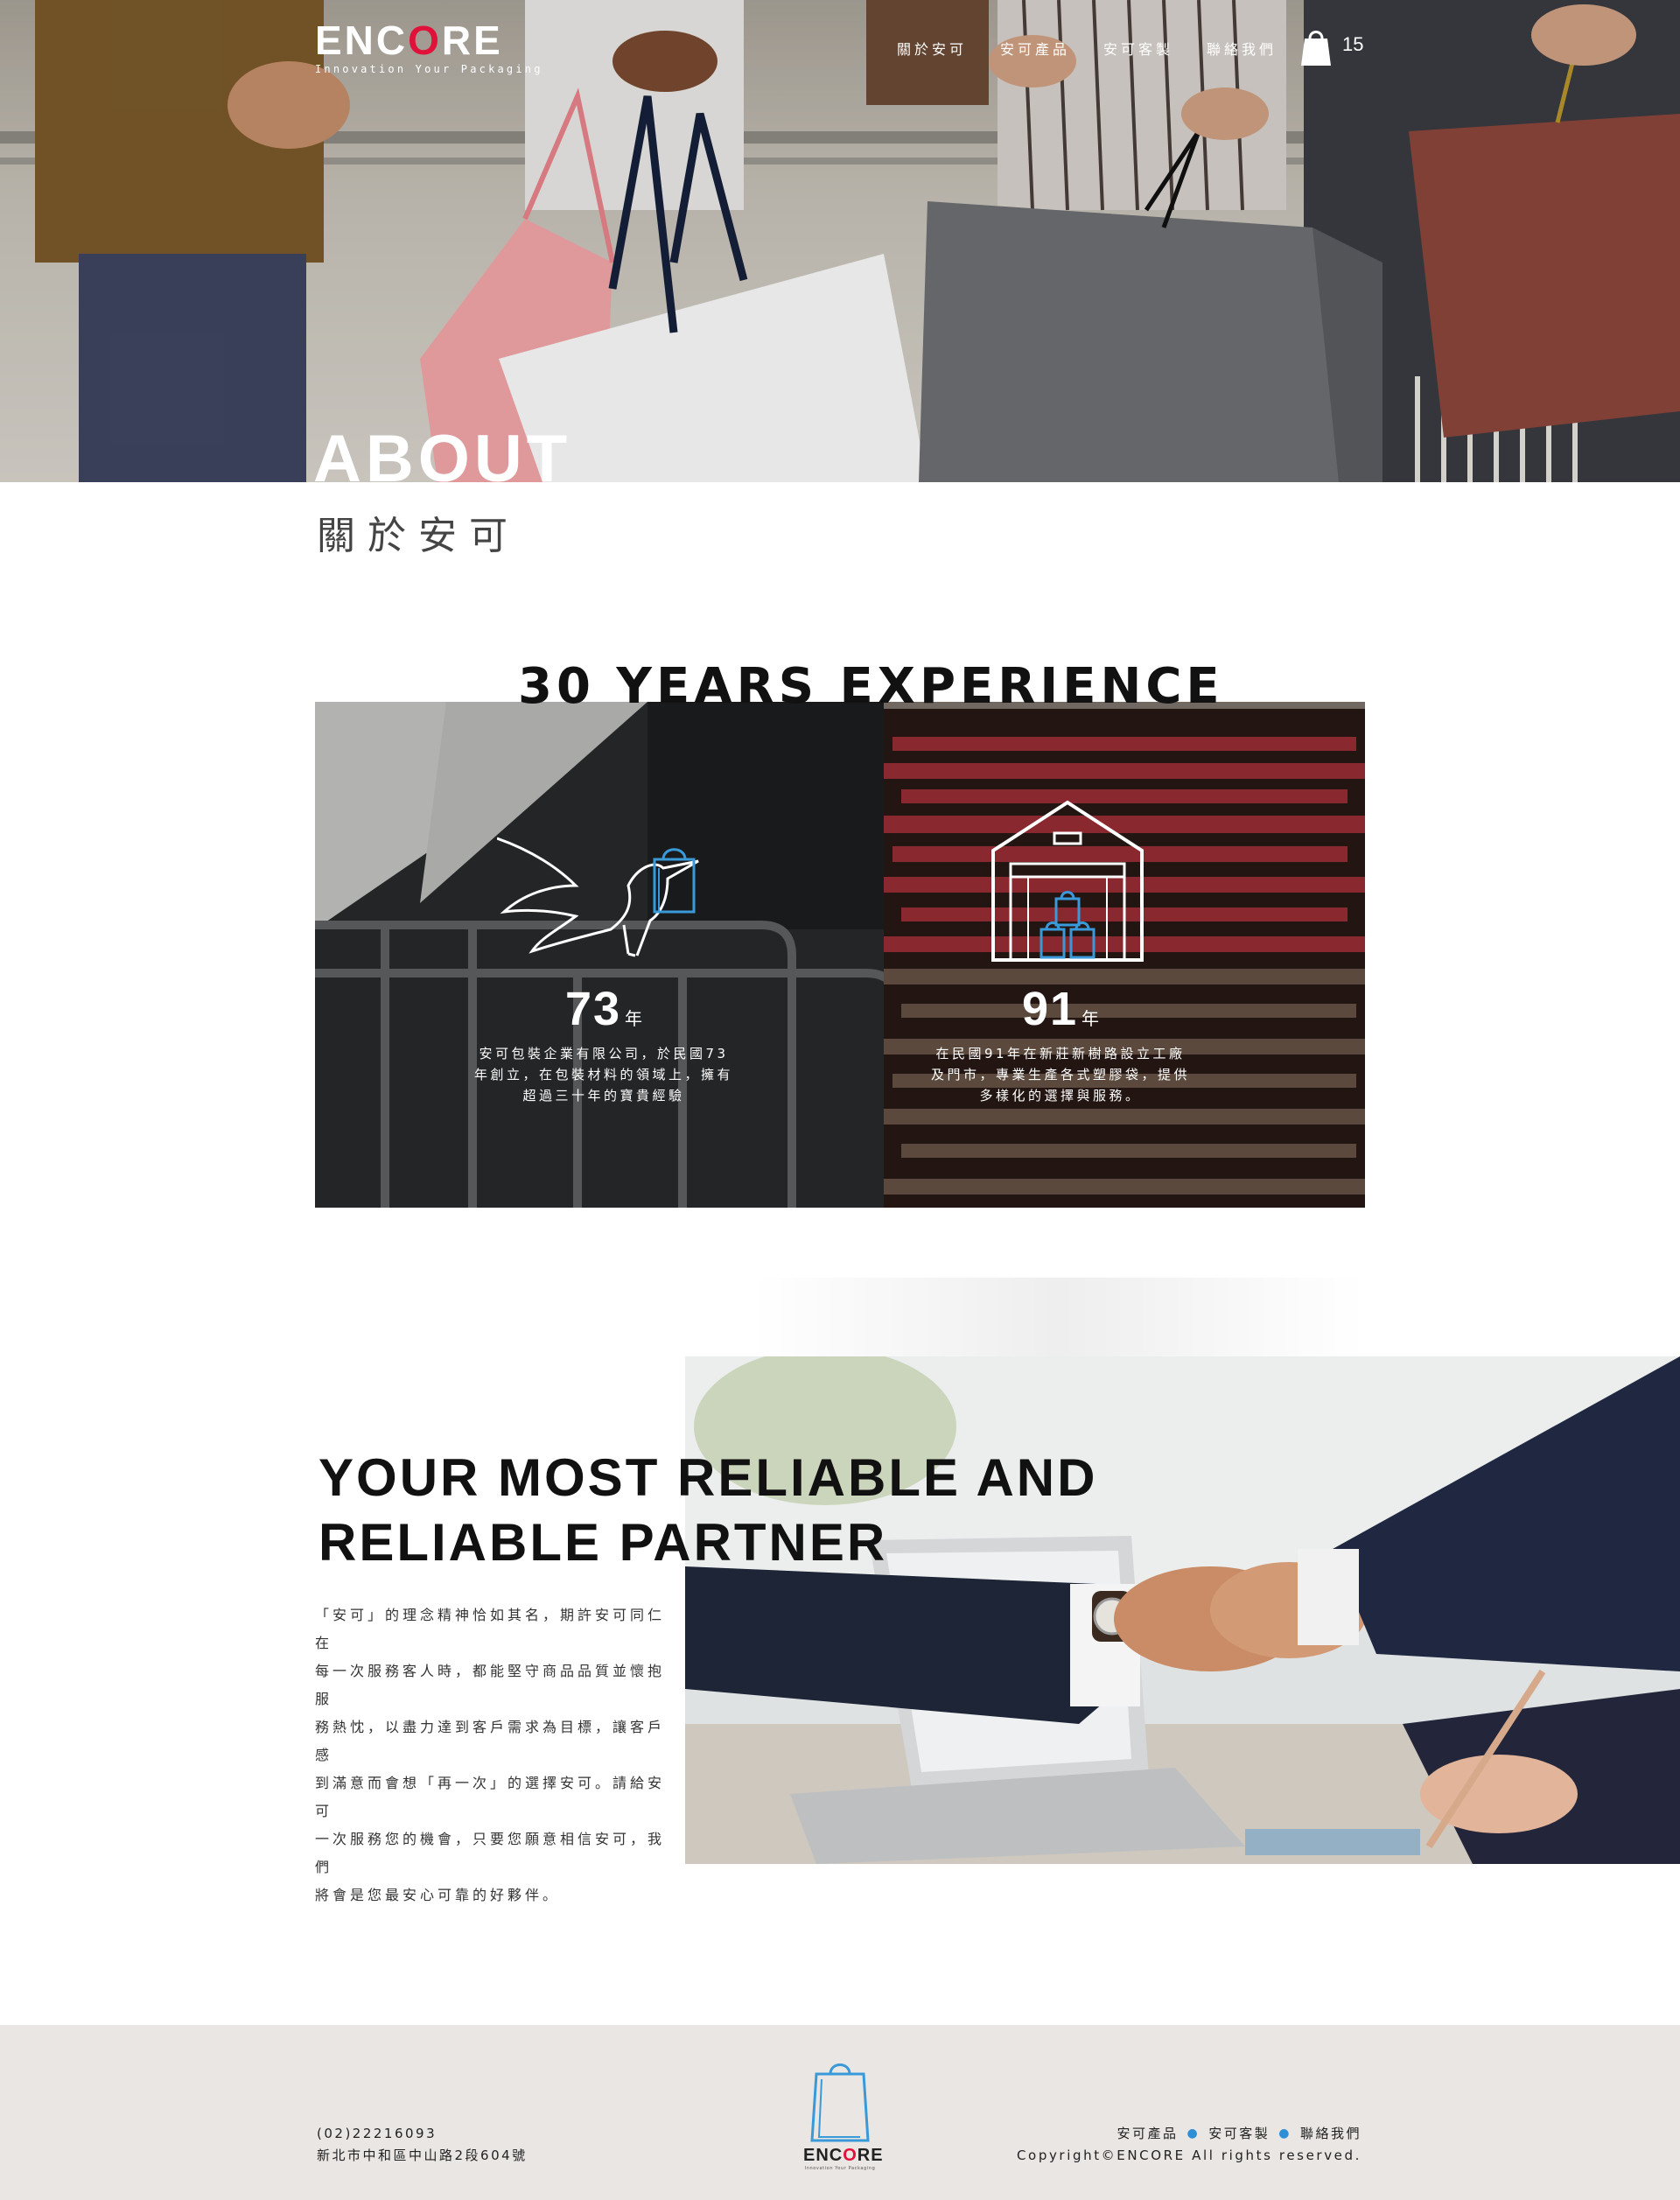 The width and height of the screenshot is (1680, 2200). Describe the element at coordinates (932, 49) in the screenshot. I see `nav-item-about: 關於安可` at that location.